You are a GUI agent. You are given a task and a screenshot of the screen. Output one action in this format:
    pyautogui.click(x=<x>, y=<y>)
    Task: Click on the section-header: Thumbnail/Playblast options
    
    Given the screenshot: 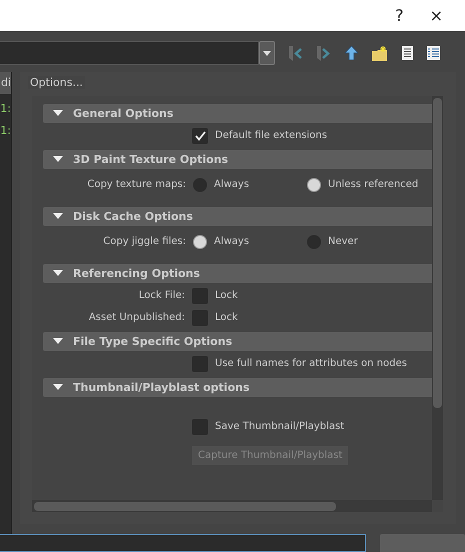 What is the action you would take?
    pyautogui.click(x=237, y=387)
    